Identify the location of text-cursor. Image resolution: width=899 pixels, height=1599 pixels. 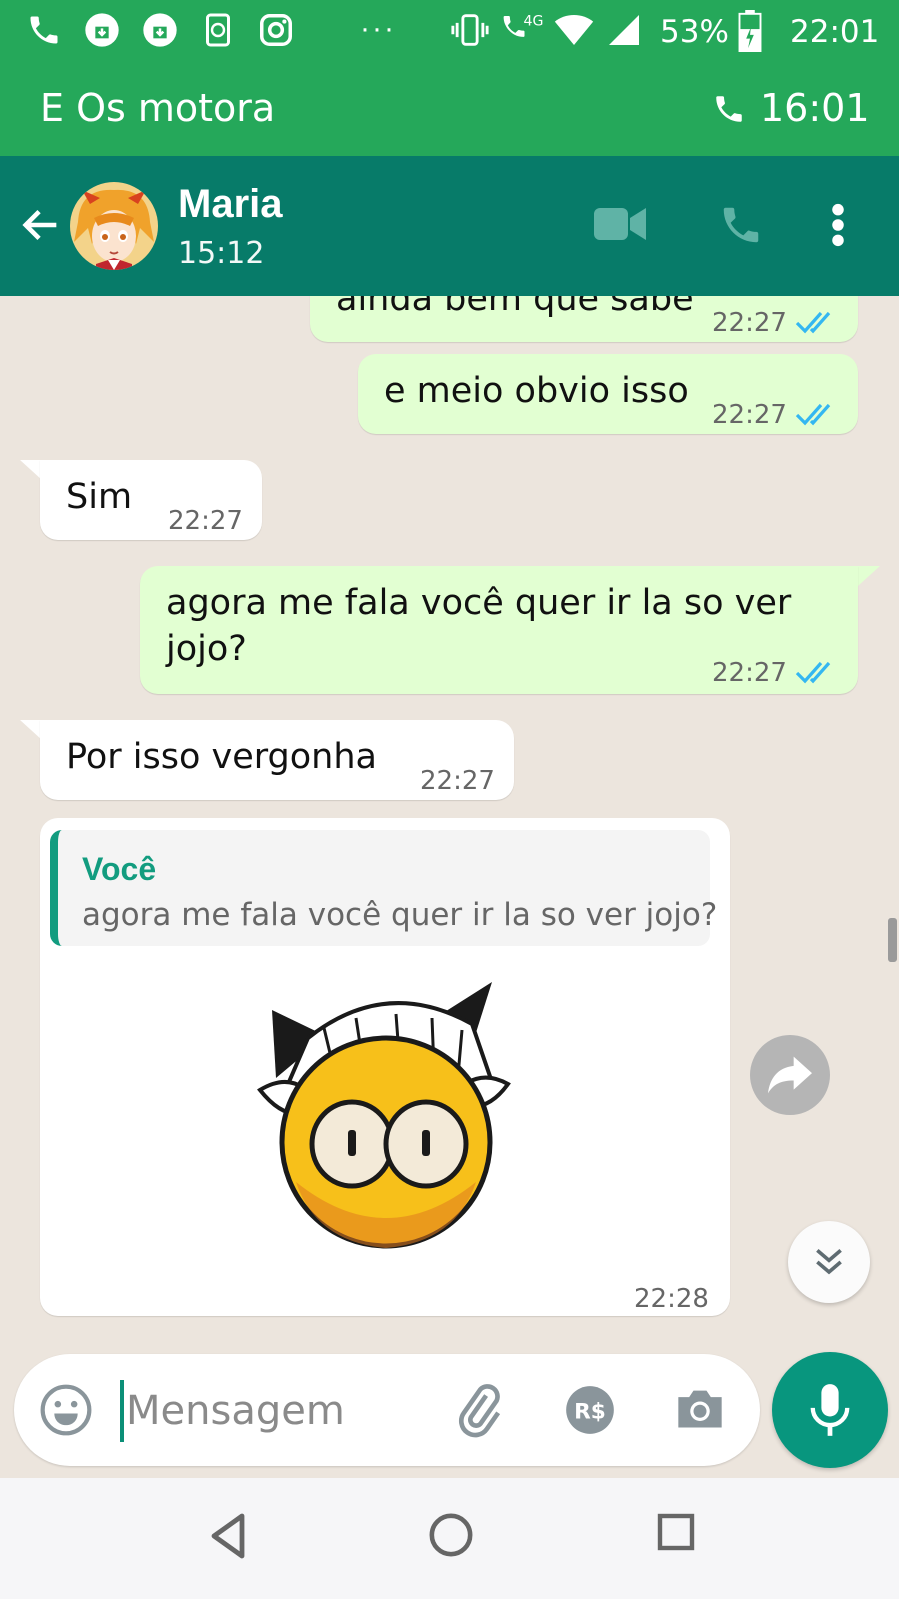
(122, 1411).